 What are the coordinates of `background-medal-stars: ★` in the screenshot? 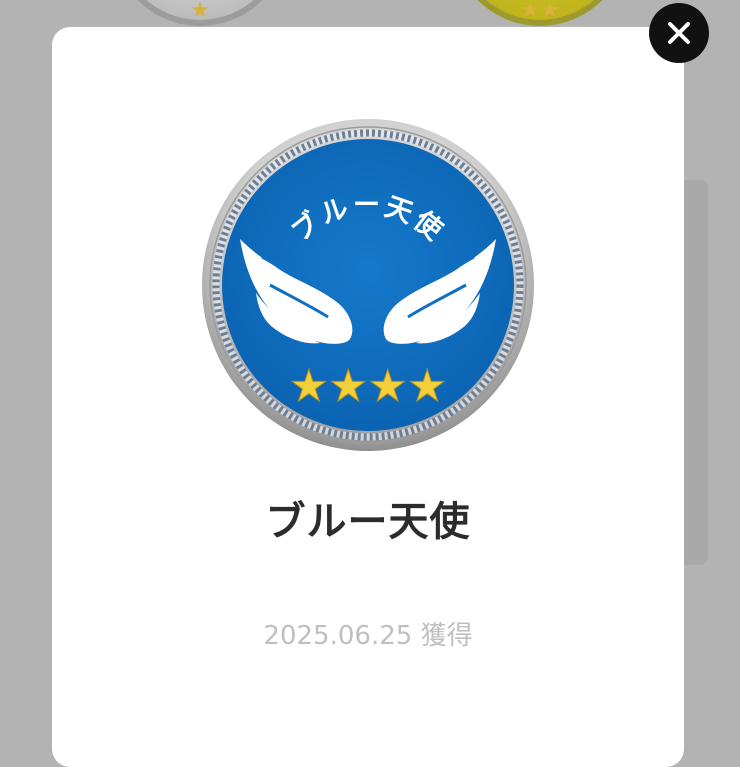 It's located at (200, 11).